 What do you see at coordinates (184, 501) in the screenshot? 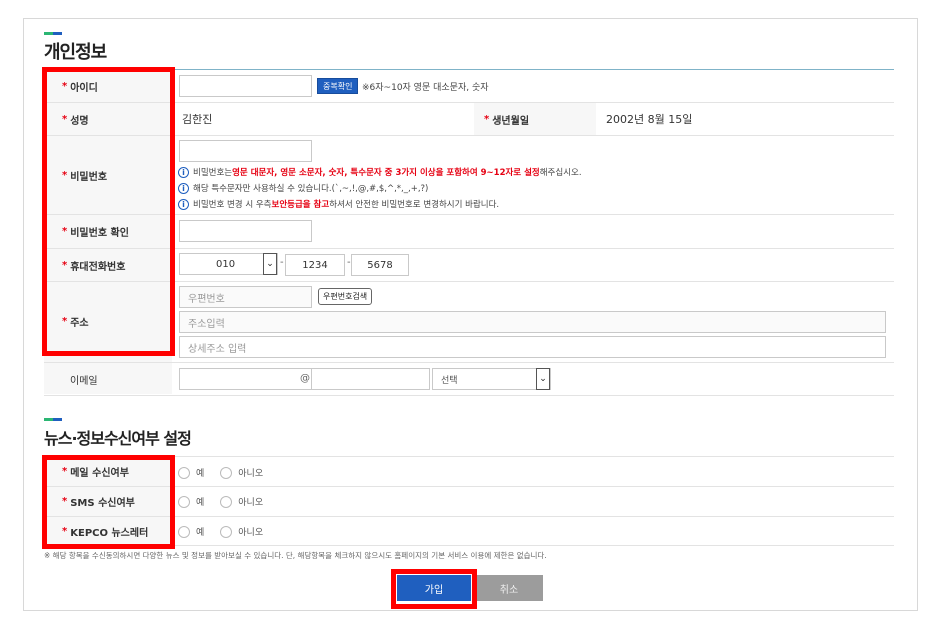
I see `sms-yes-radio` at bounding box center [184, 501].